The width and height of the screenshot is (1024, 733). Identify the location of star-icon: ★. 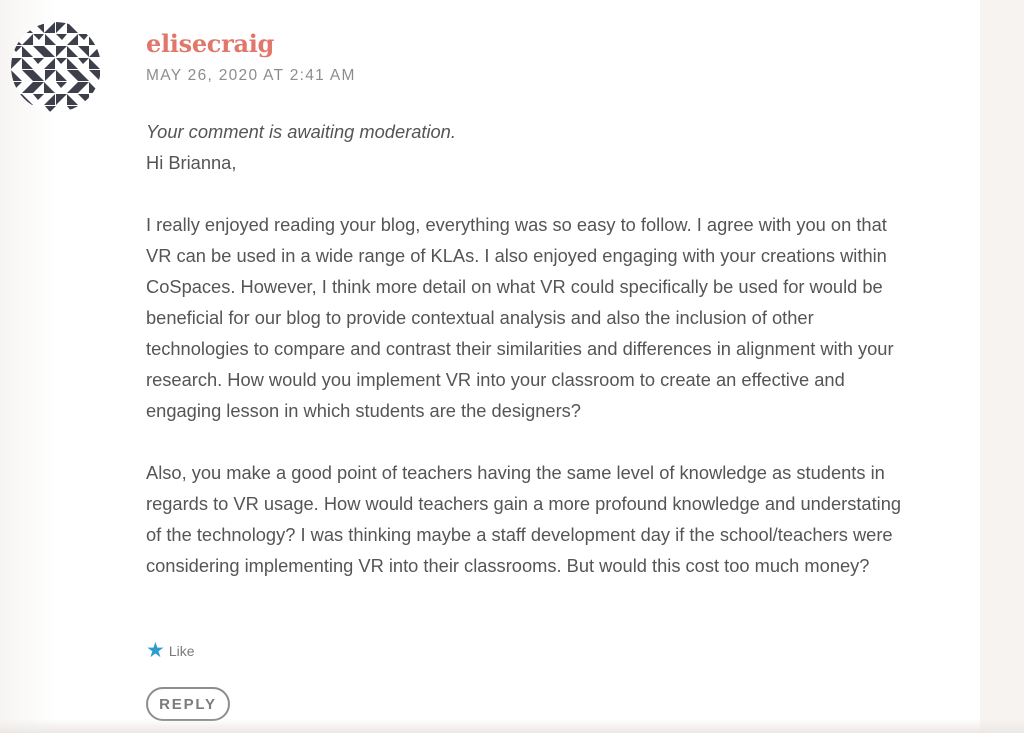
(155, 650).